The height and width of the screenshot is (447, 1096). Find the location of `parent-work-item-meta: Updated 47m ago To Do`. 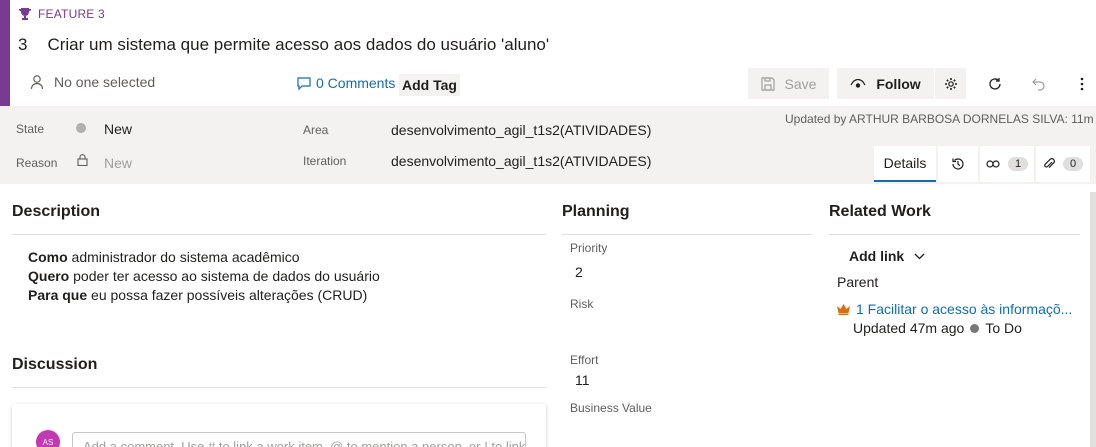

parent-work-item-meta: Updated 47m ago To Do is located at coordinates (937, 328).